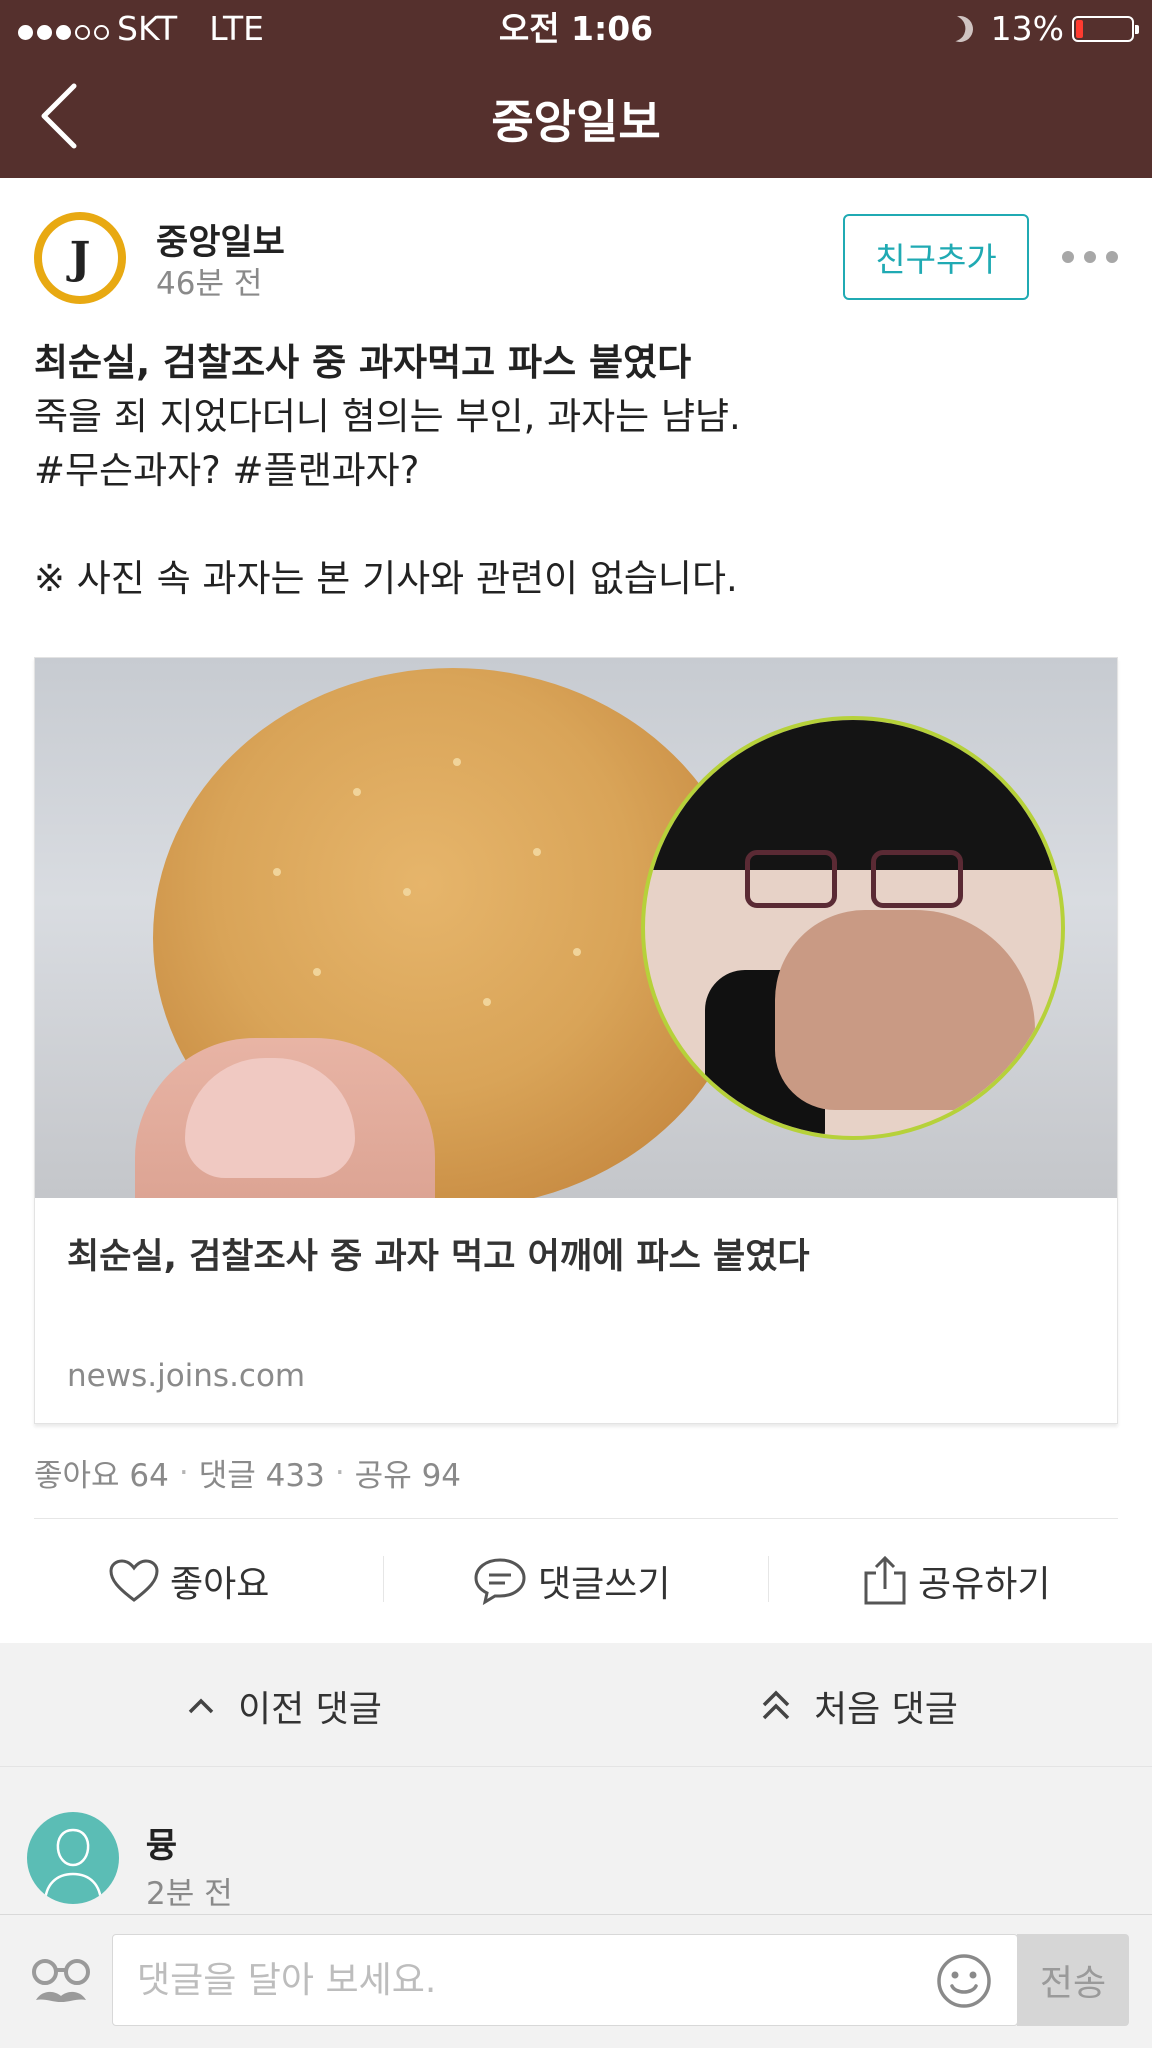 This screenshot has height=2048, width=1152. What do you see at coordinates (101, 1472) in the screenshot?
I see `likes-count: 좋아요 64` at bounding box center [101, 1472].